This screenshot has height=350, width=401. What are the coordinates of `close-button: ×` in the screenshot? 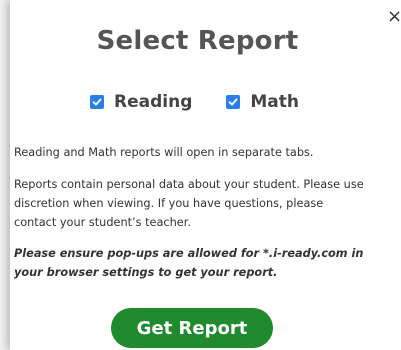 It's located at (394, 17).